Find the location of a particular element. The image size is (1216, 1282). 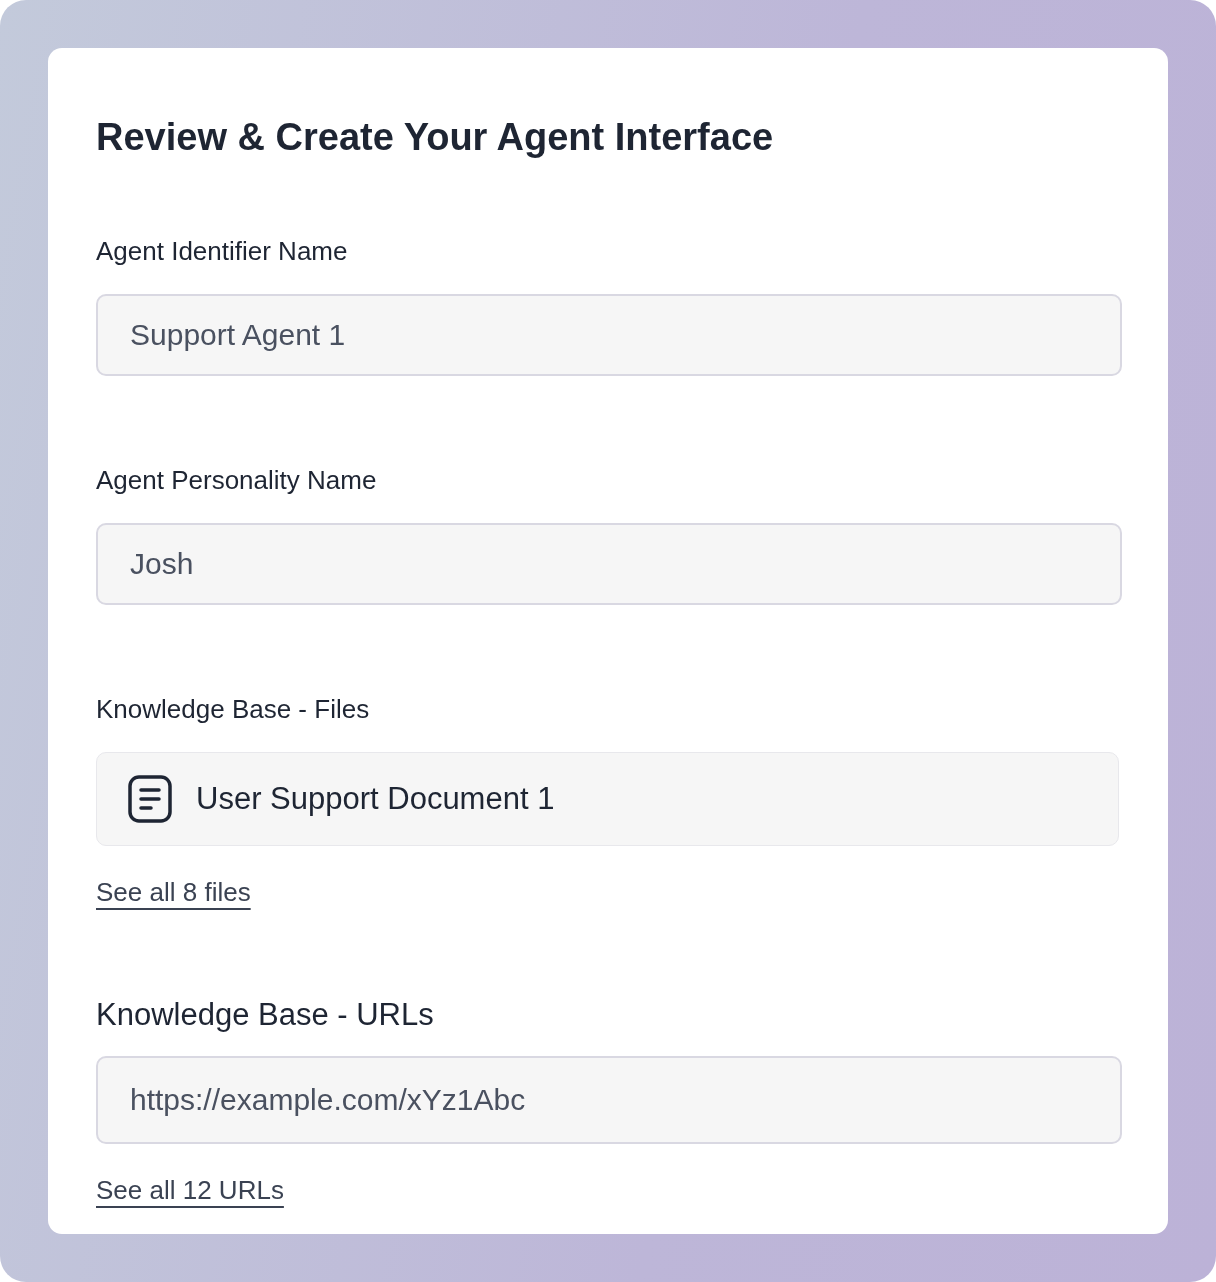

input-field: Josh is located at coordinates (609, 564).